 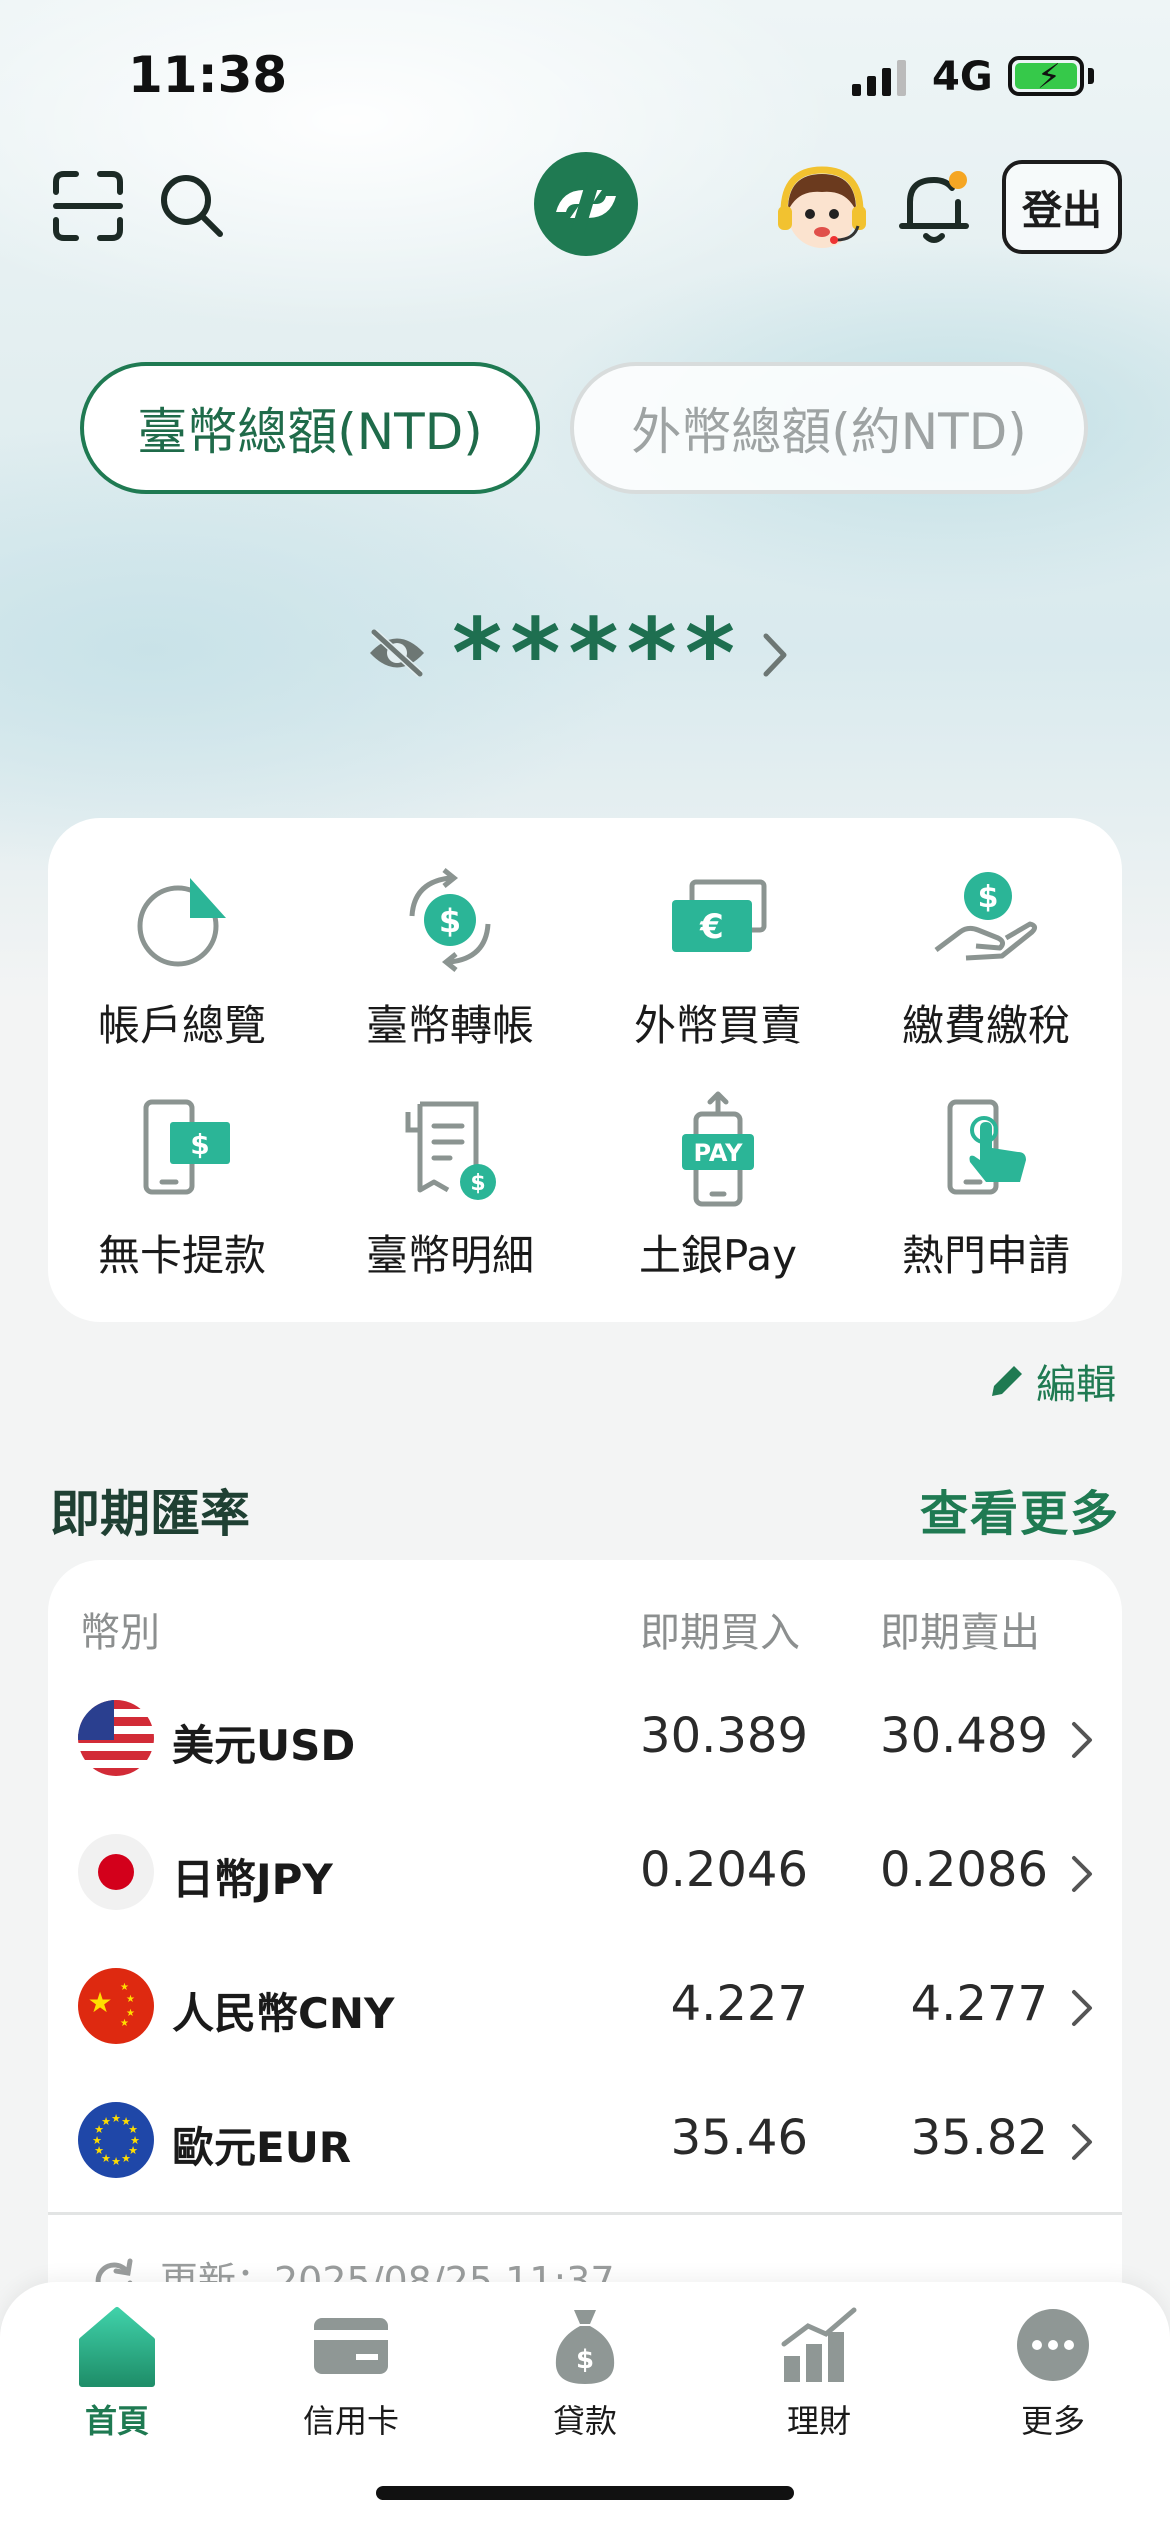 What do you see at coordinates (986, 1200) in the screenshot?
I see `quick-action-popular-apply: 熱門申請` at bounding box center [986, 1200].